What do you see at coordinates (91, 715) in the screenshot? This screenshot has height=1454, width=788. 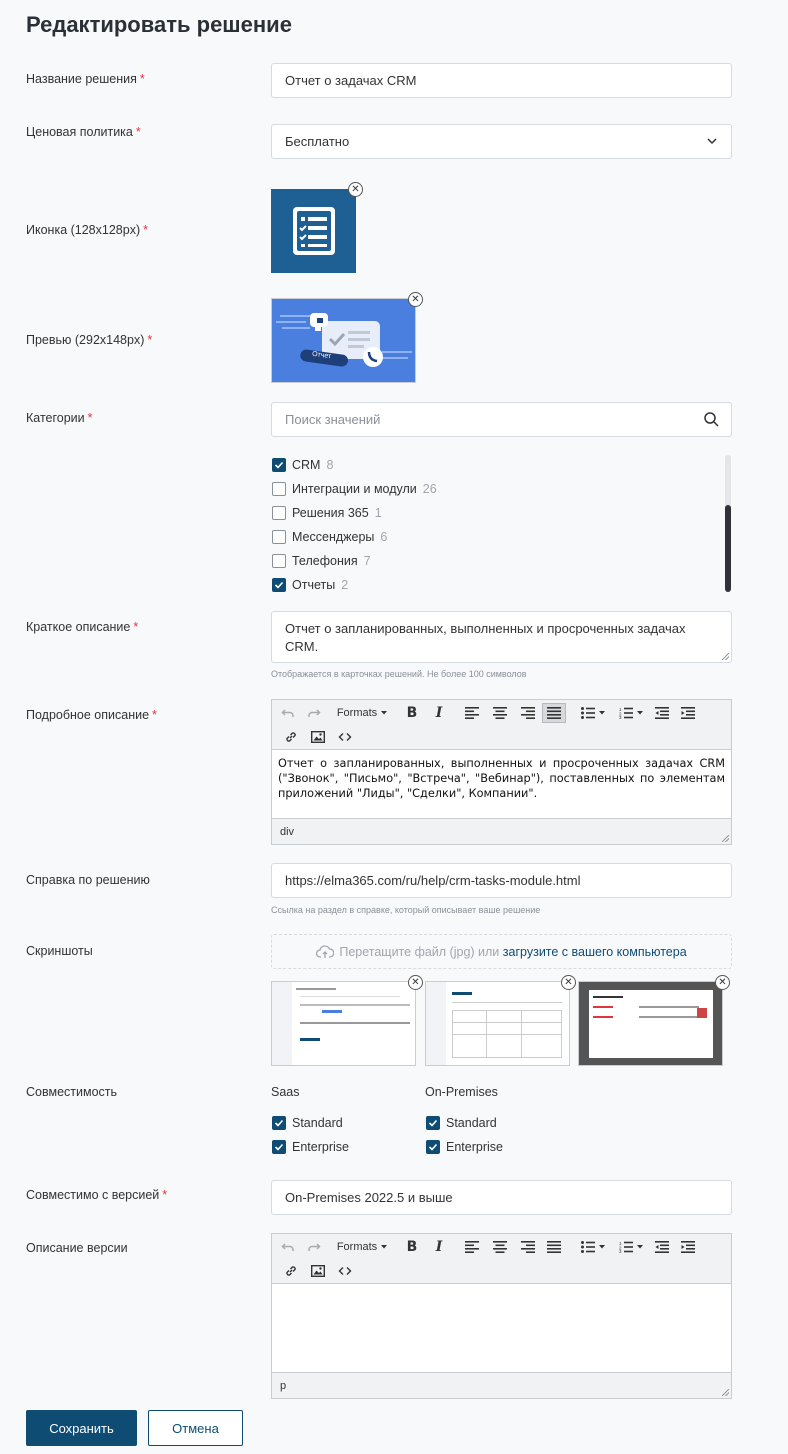 I see `long-desc-label: Подробное описание *` at bounding box center [91, 715].